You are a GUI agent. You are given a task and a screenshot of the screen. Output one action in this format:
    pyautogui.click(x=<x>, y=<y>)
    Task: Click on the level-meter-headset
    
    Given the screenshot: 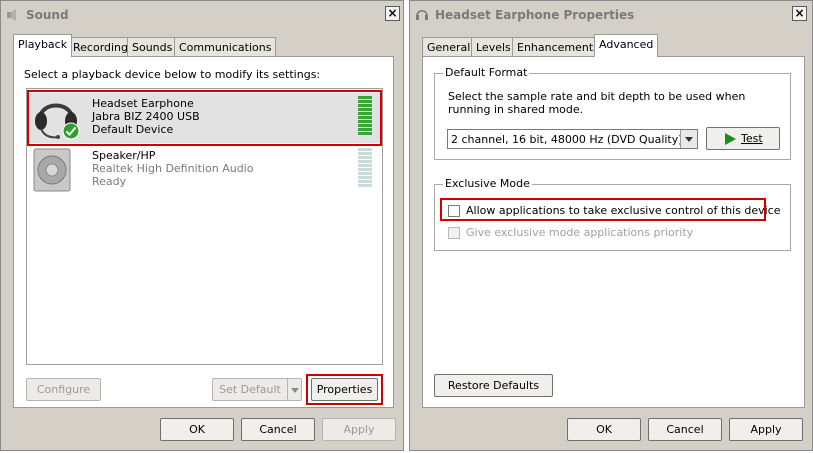 What is the action you would take?
    pyautogui.click(x=365, y=116)
    